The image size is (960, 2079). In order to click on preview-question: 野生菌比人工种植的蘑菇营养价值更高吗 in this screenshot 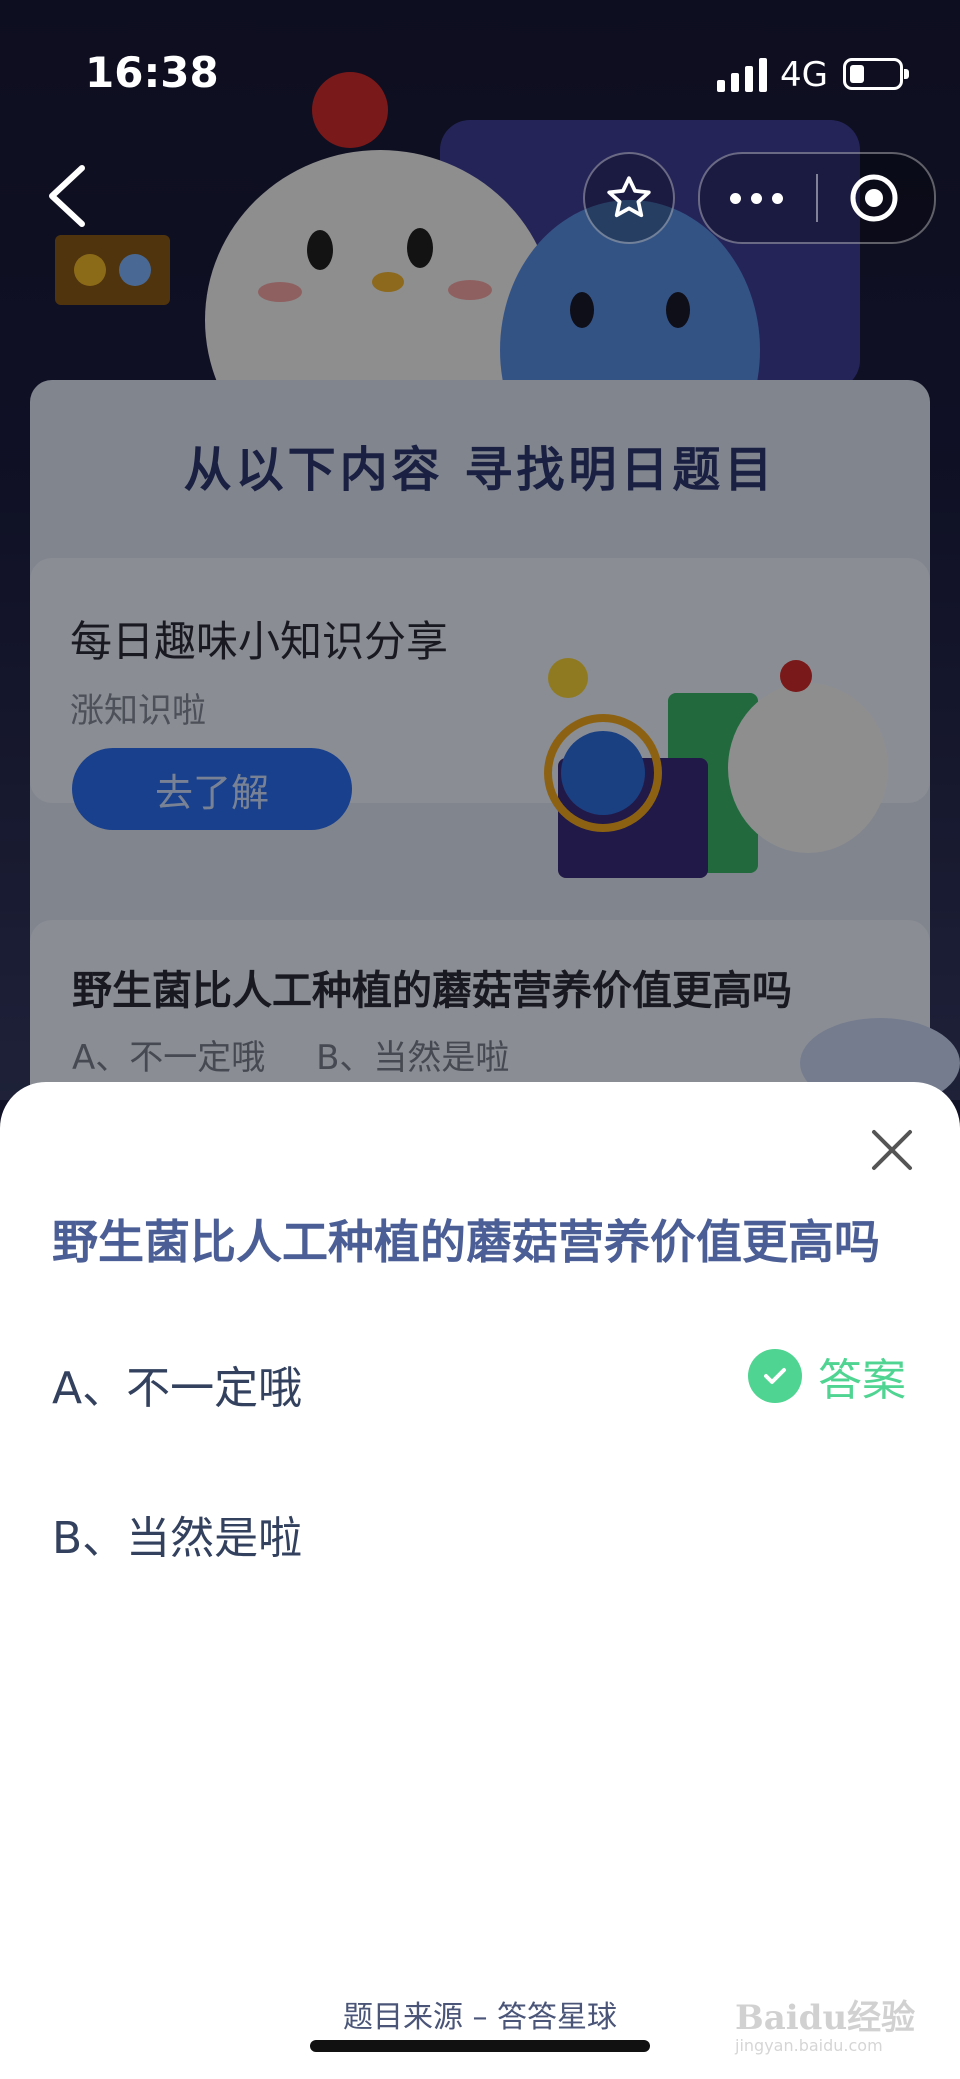, I will do `click(432, 991)`.